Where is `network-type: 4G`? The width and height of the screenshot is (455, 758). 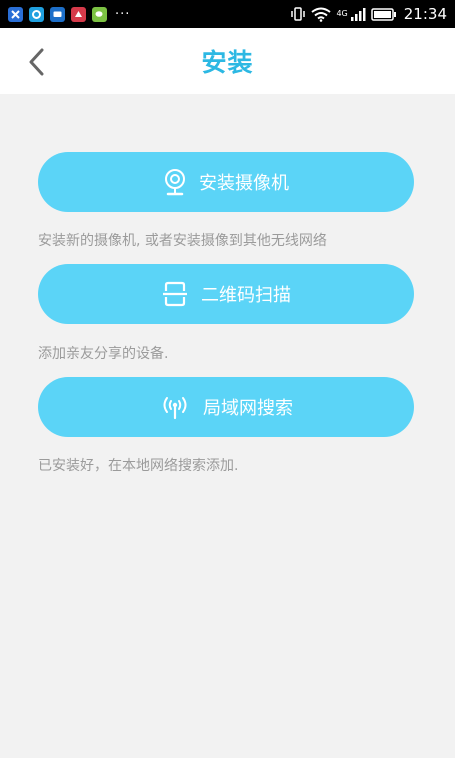 network-type: 4G is located at coordinates (342, 13).